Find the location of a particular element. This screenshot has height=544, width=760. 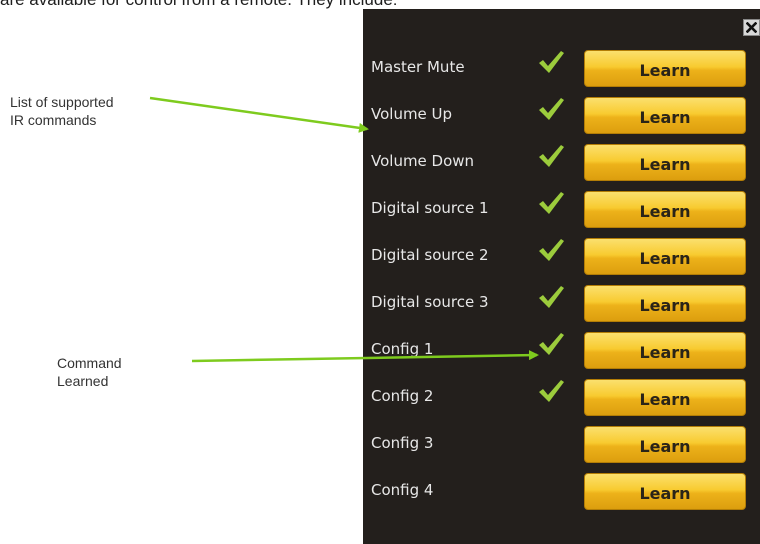

close-button is located at coordinates (751, 27).